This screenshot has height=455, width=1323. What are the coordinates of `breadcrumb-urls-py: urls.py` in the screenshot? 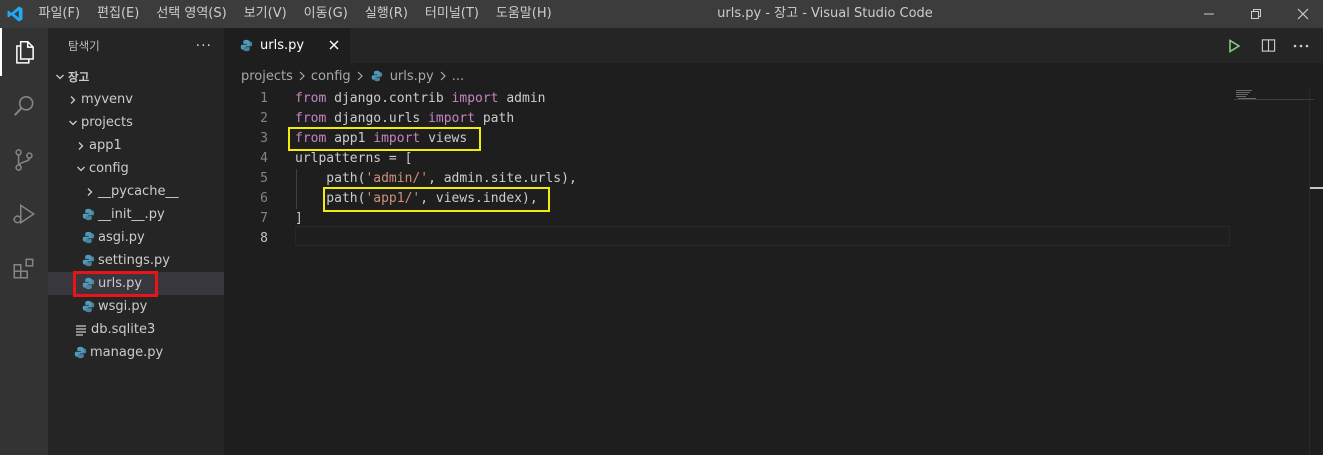 It's located at (412, 76).